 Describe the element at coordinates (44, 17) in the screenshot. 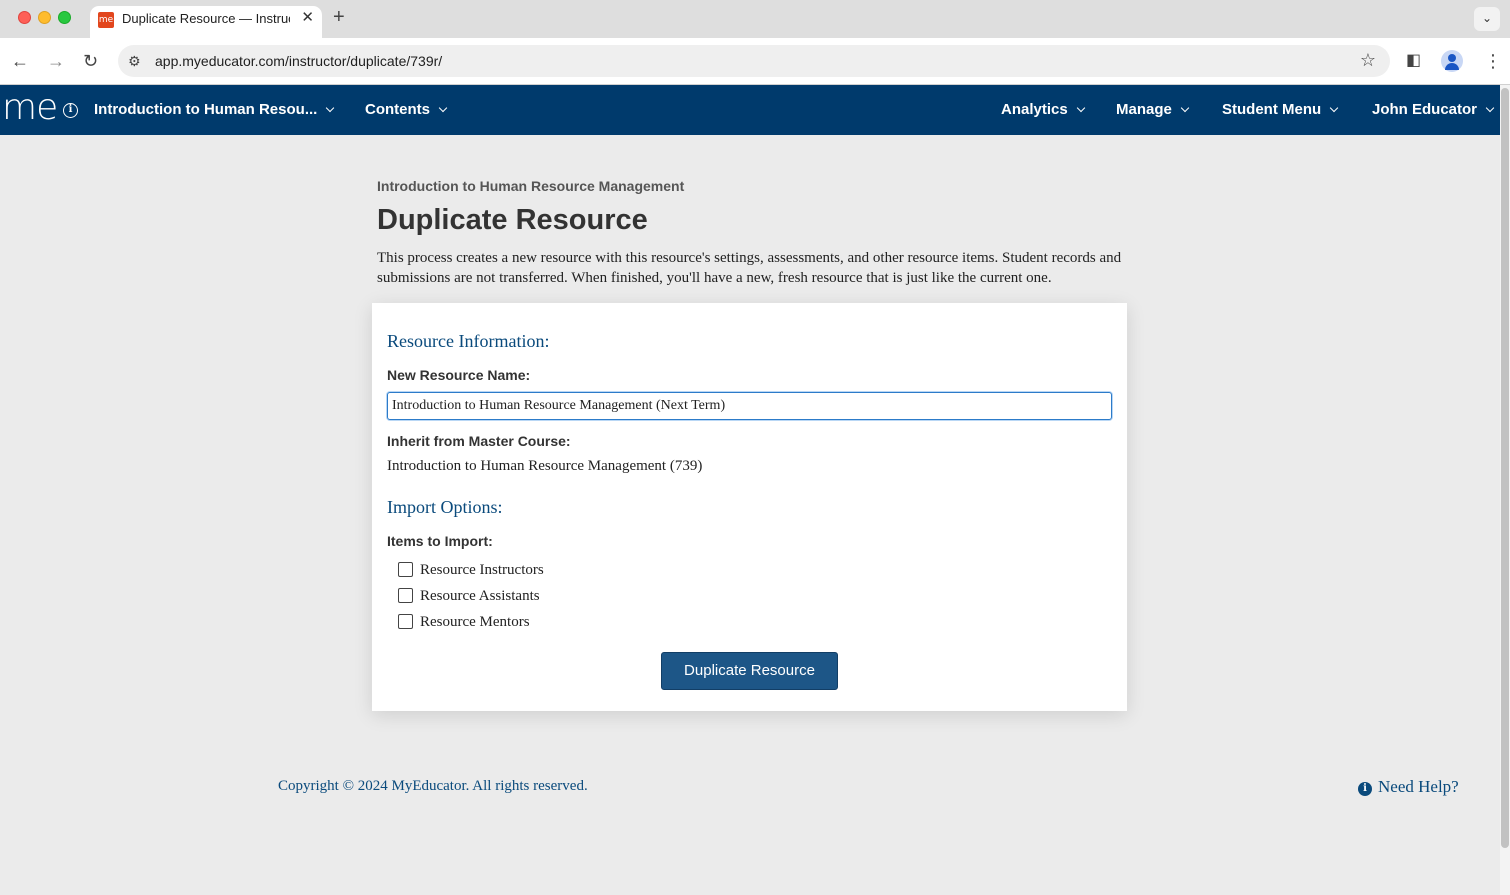

I see `window-minimize-button` at that location.